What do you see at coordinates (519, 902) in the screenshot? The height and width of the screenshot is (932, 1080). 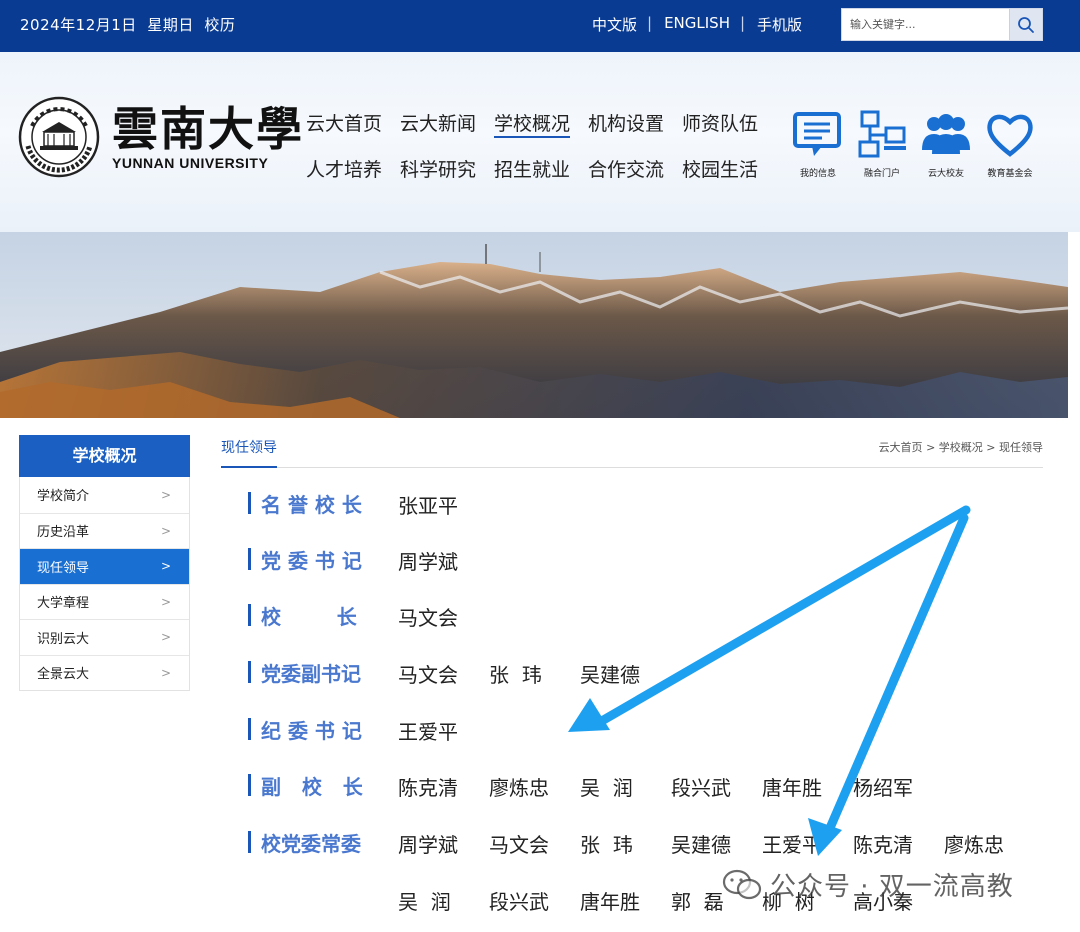 I see `leader-name: 段兴武` at bounding box center [519, 902].